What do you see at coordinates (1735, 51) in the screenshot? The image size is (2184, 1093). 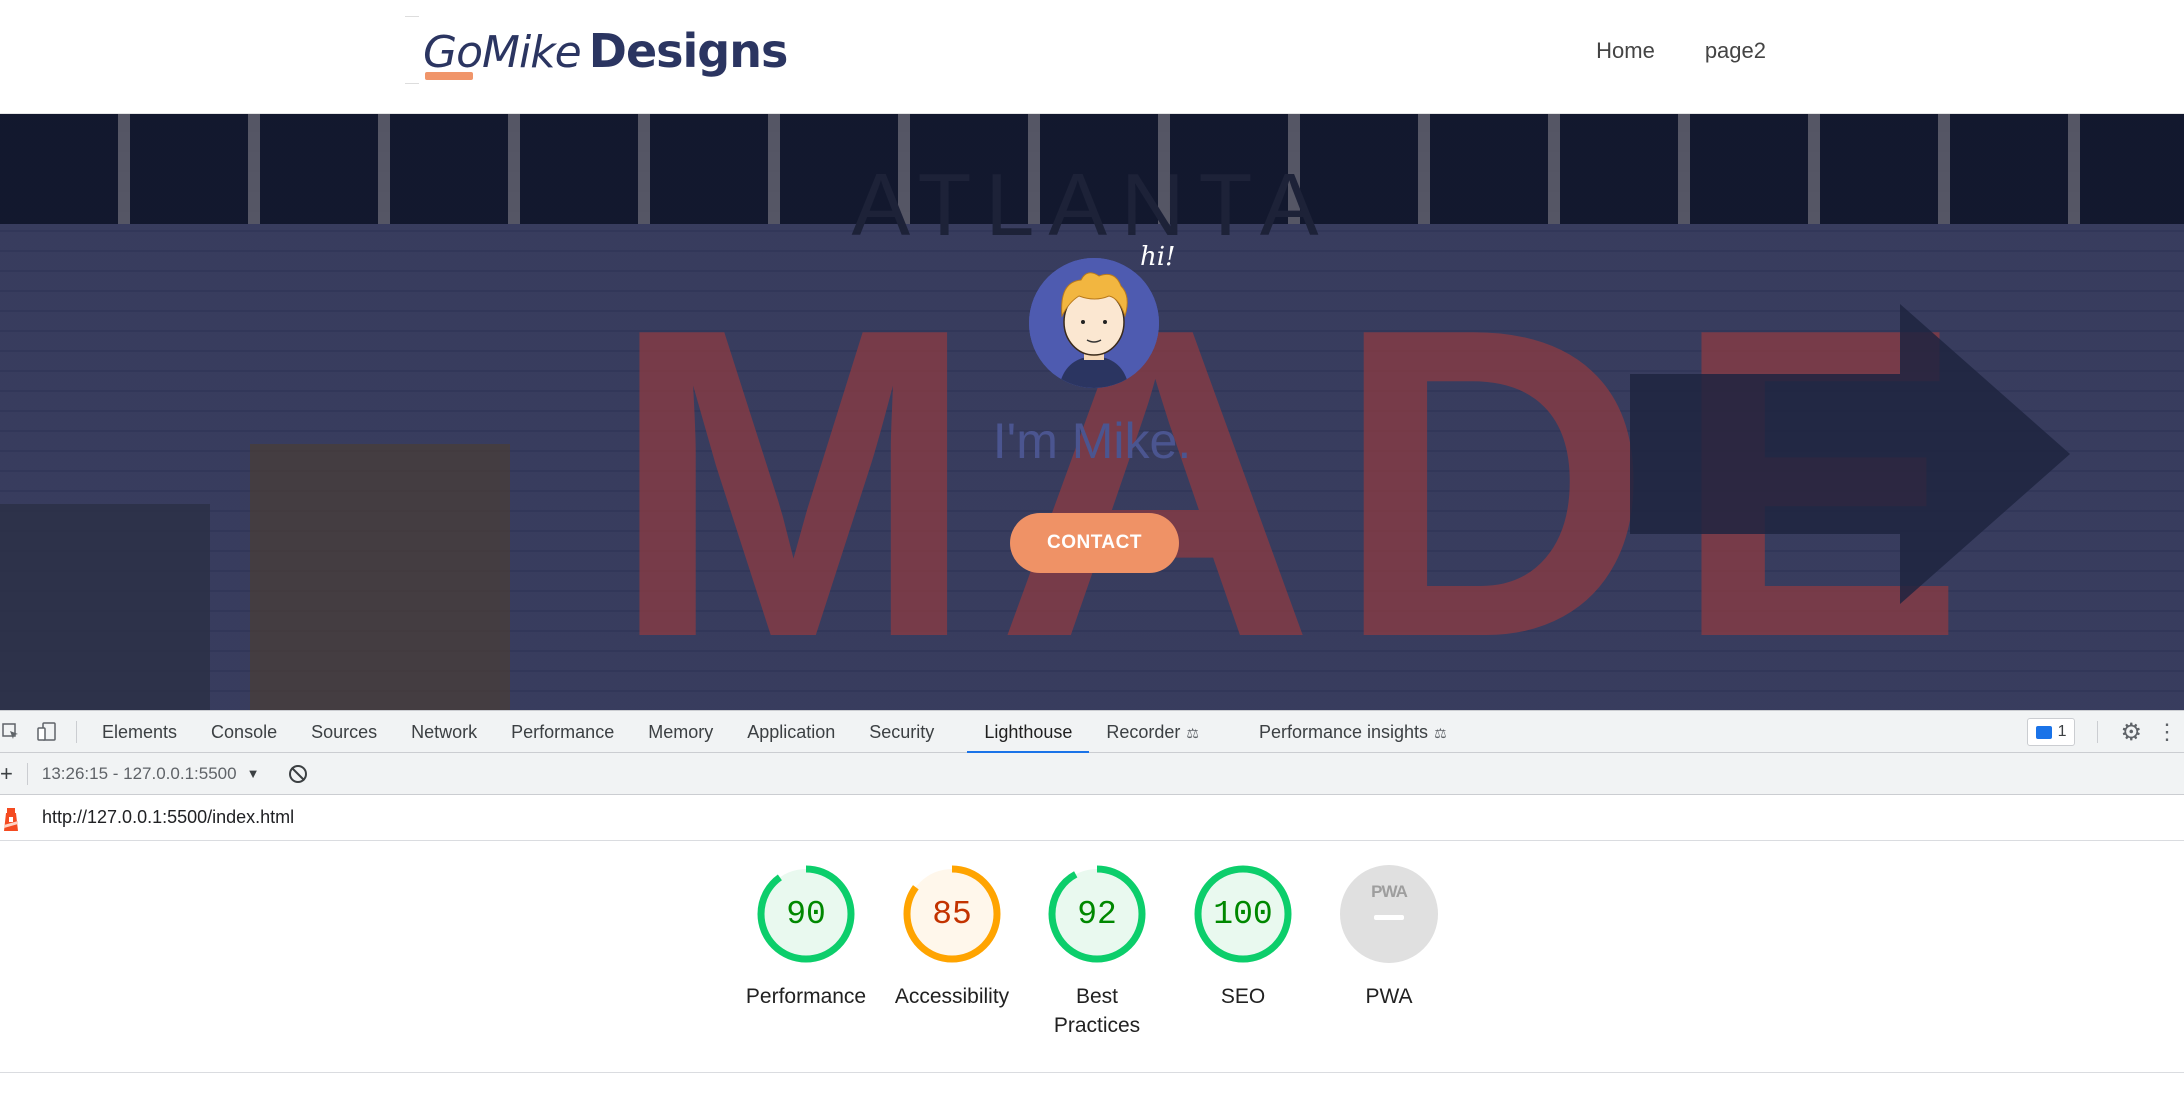 I see `nav-link-page2: page2` at bounding box center [1735, 51].